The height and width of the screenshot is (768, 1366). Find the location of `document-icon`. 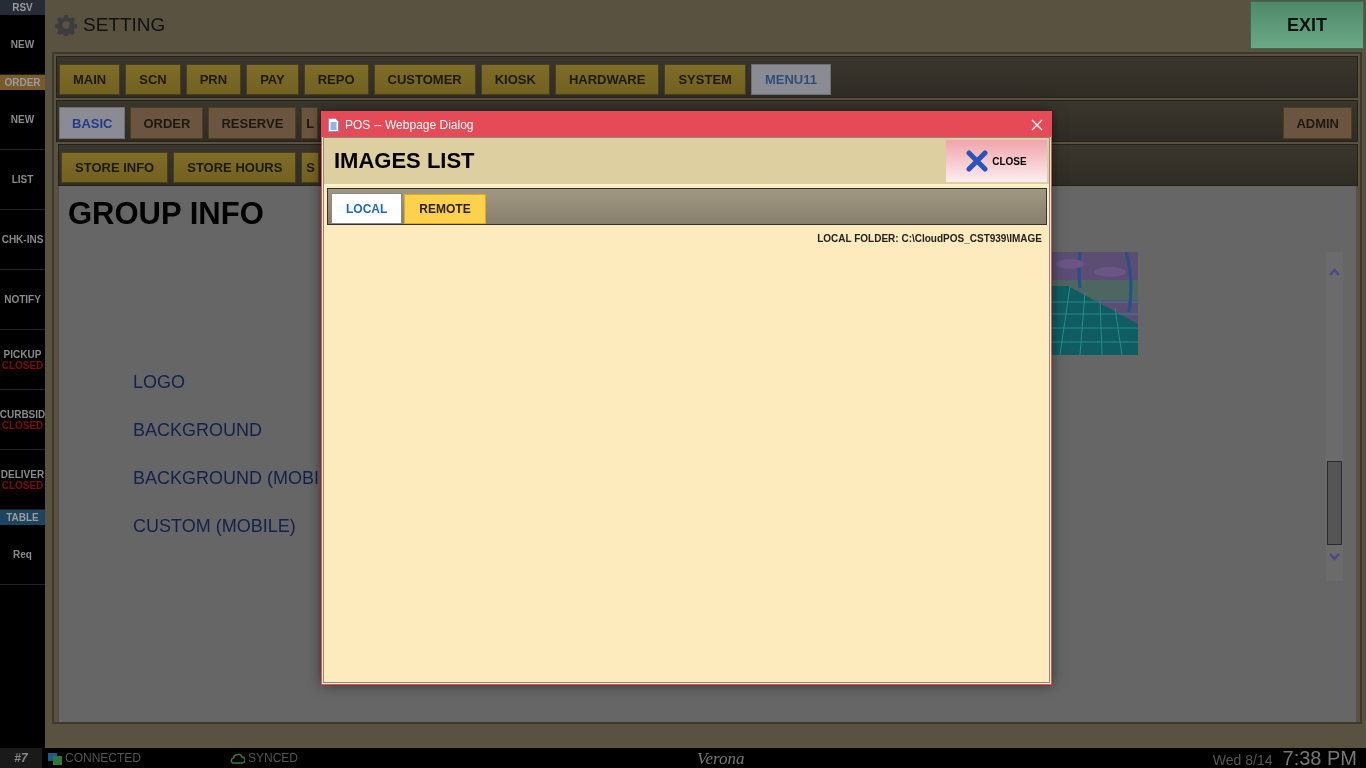

document-icon is located at coordinates (333, 124).